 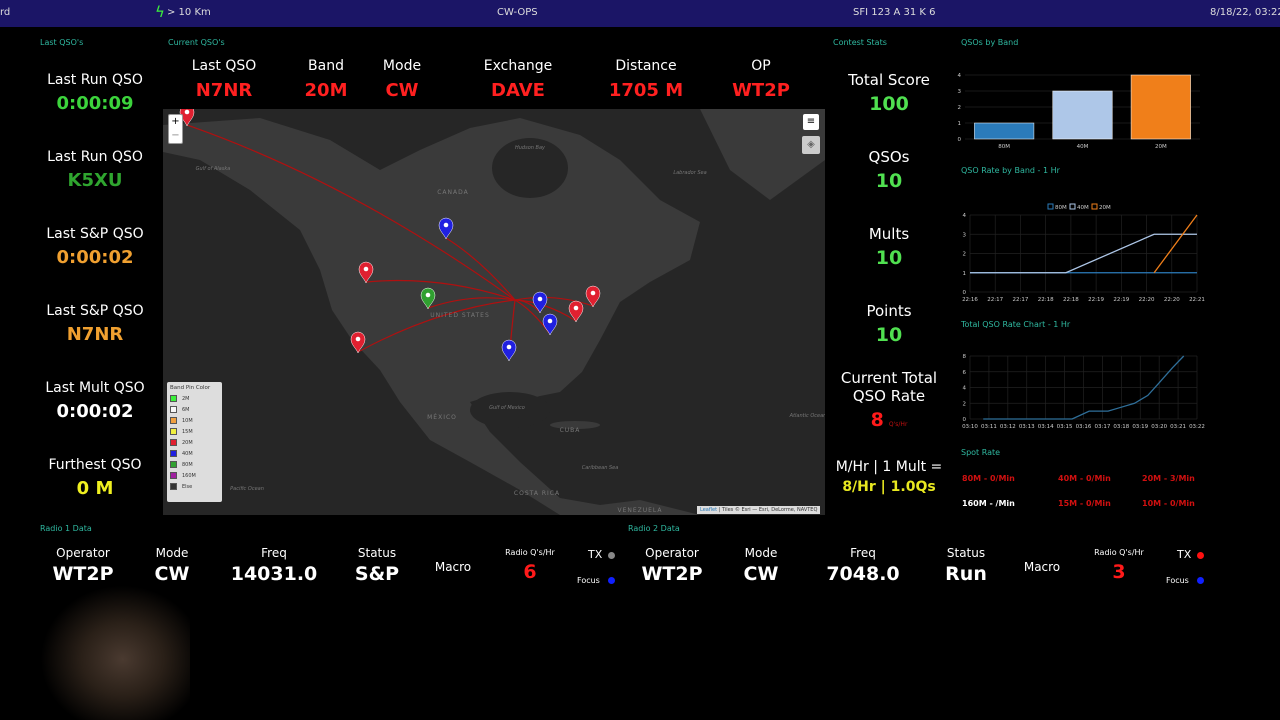 What do you see at coordinates (1027, 427) in the screenshot?
I see `x-tick-label: 03:13` at bounding box center [1027, 427].